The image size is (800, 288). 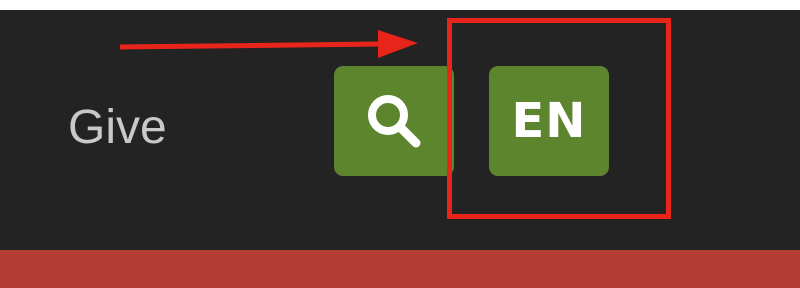 What do you see at coordinates (117, 128) in the screenshot?
I see `nav-link-give: Give` at bounding box center [117, 128].